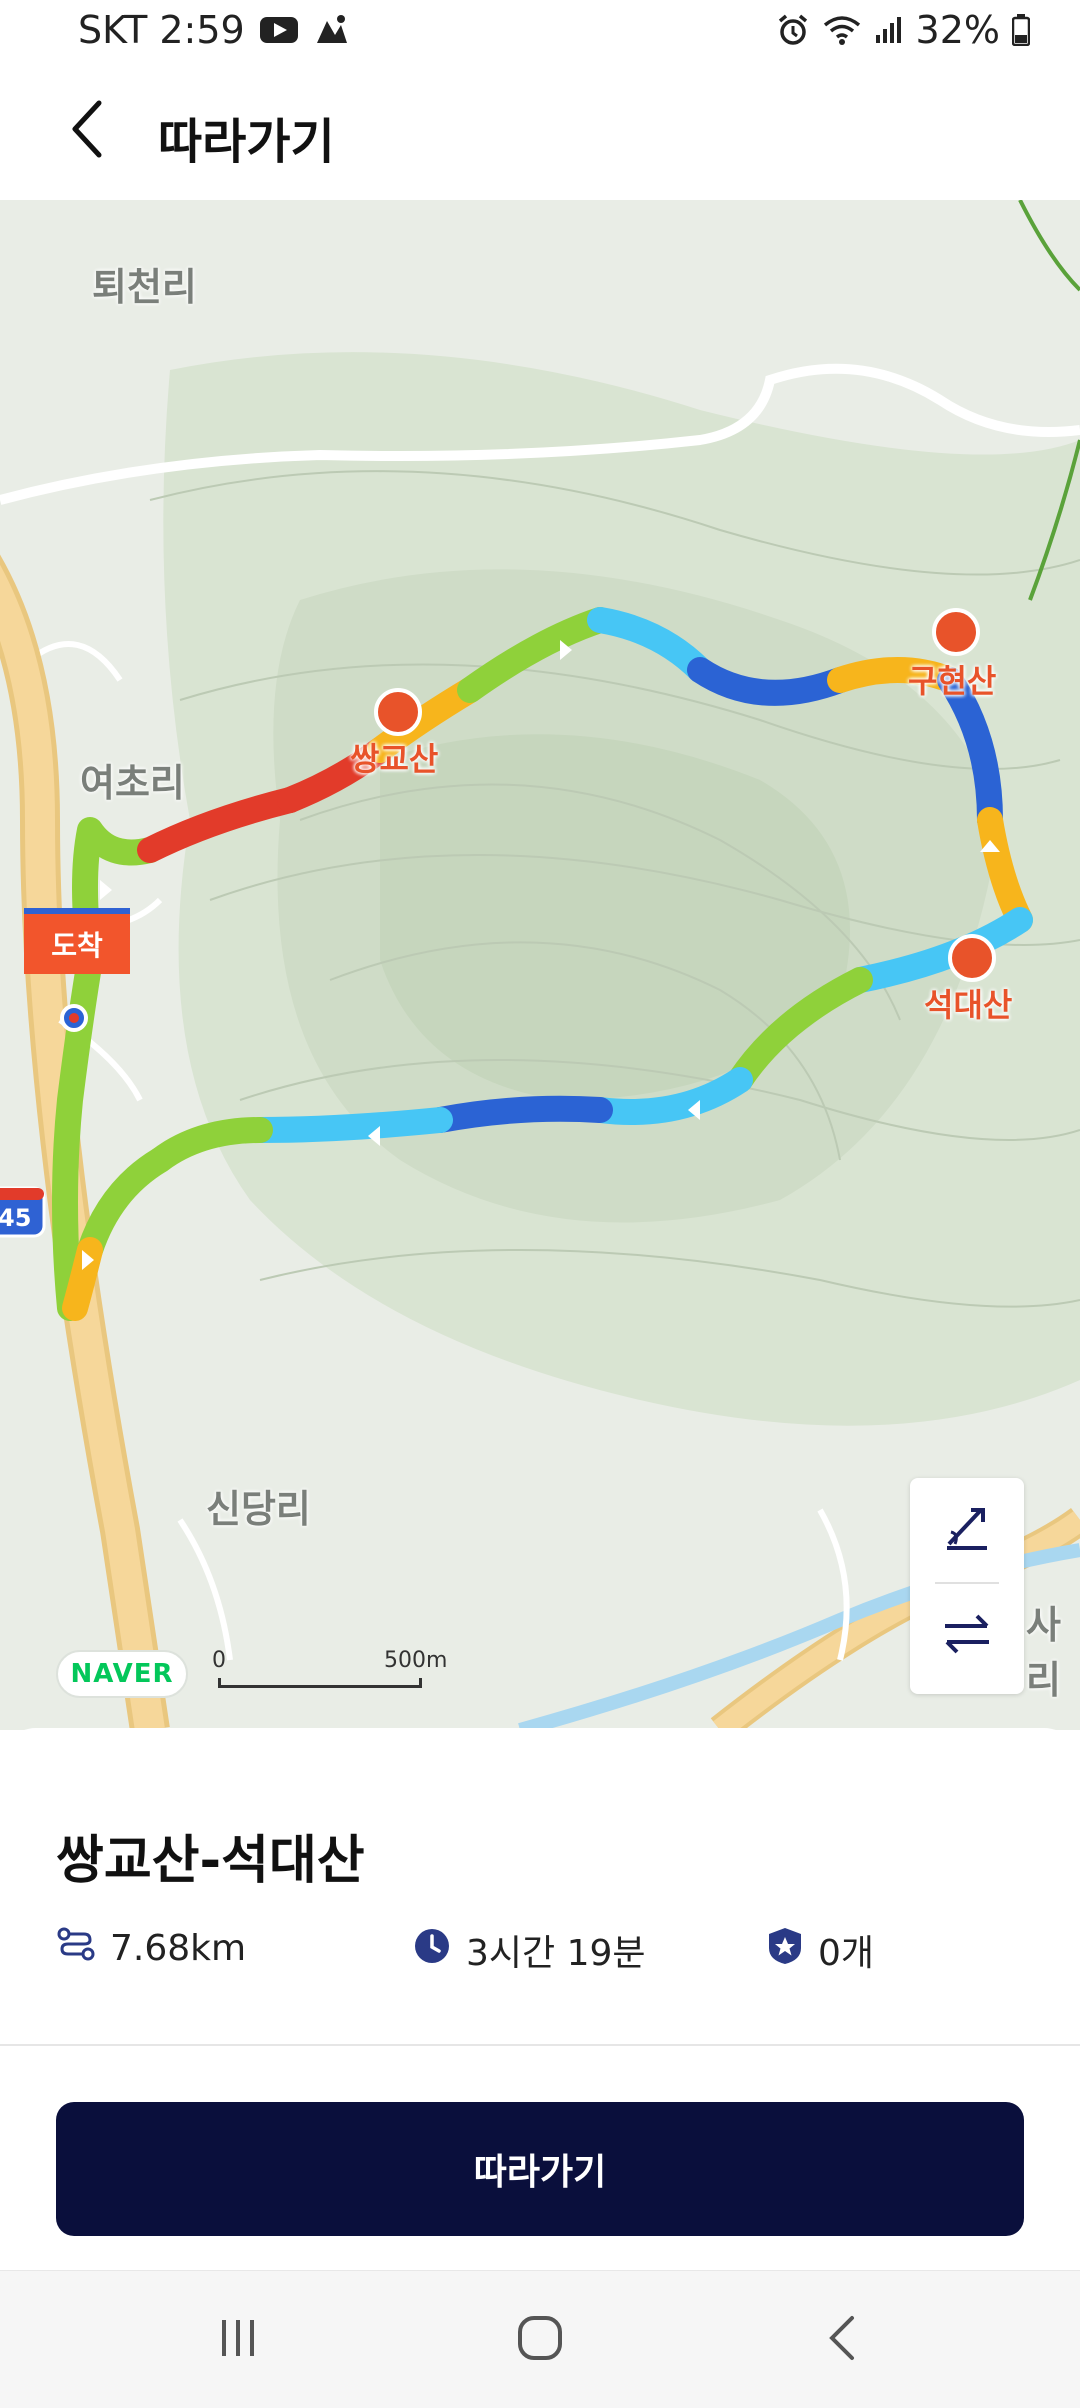  I want to click on badge-shield-icon, so click(785, 1950).